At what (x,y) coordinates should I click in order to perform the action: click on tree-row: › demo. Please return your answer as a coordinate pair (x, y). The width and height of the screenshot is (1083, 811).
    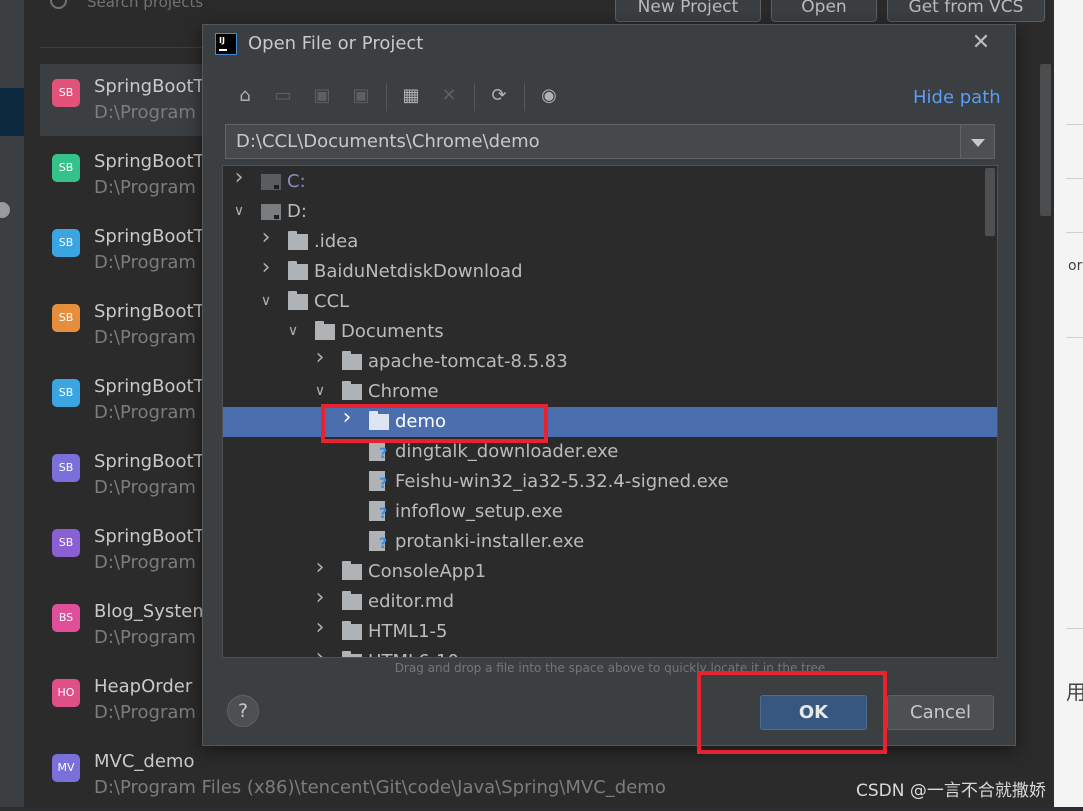
    Looking at the image, I should click on (610, 422).